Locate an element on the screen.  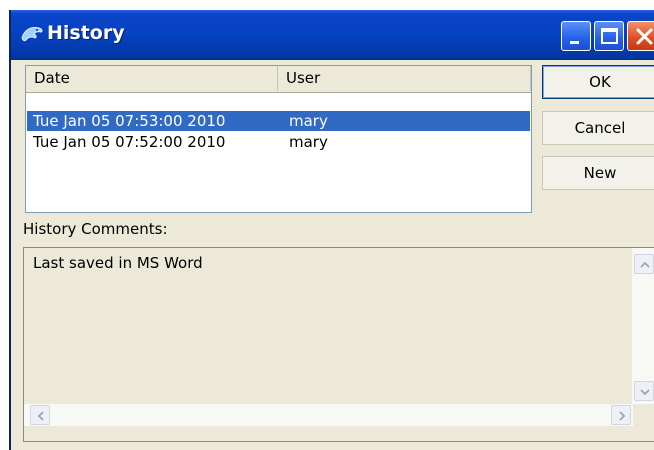
horizontal-scrollbar is located at coordinates (328, 415).